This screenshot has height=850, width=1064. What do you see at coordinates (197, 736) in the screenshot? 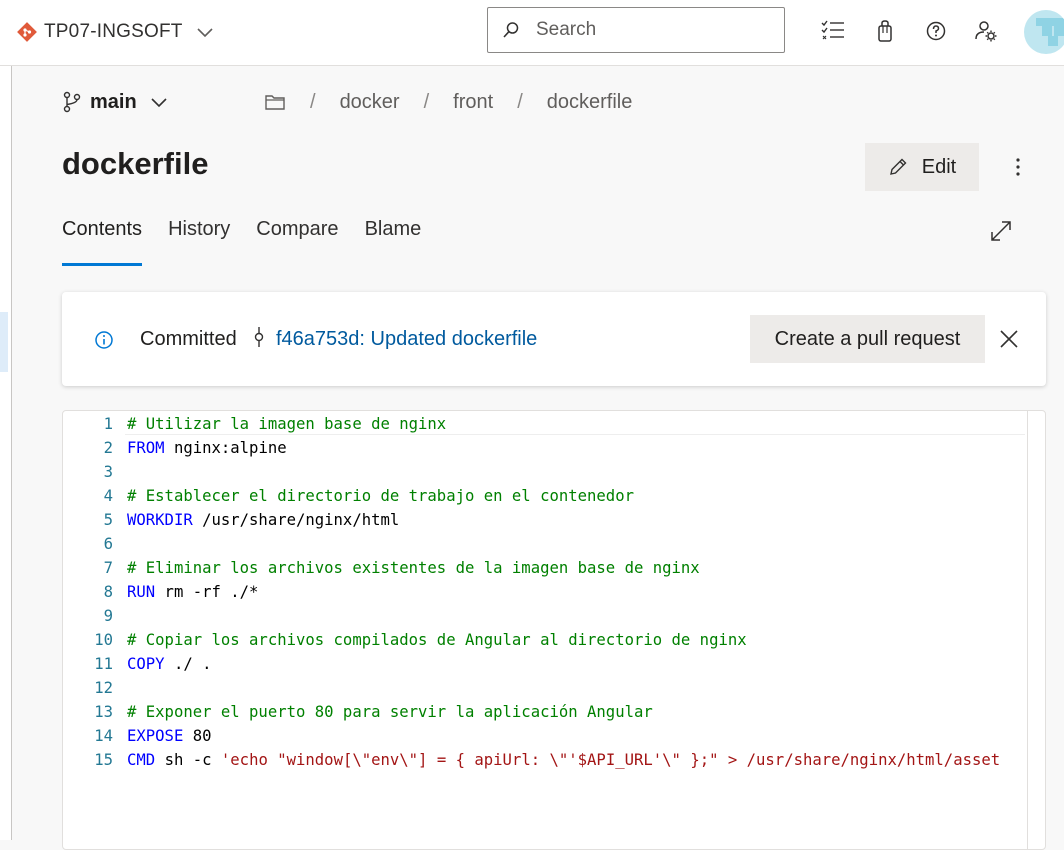
I see `code-text: 80` at bounding box center [197, 736].